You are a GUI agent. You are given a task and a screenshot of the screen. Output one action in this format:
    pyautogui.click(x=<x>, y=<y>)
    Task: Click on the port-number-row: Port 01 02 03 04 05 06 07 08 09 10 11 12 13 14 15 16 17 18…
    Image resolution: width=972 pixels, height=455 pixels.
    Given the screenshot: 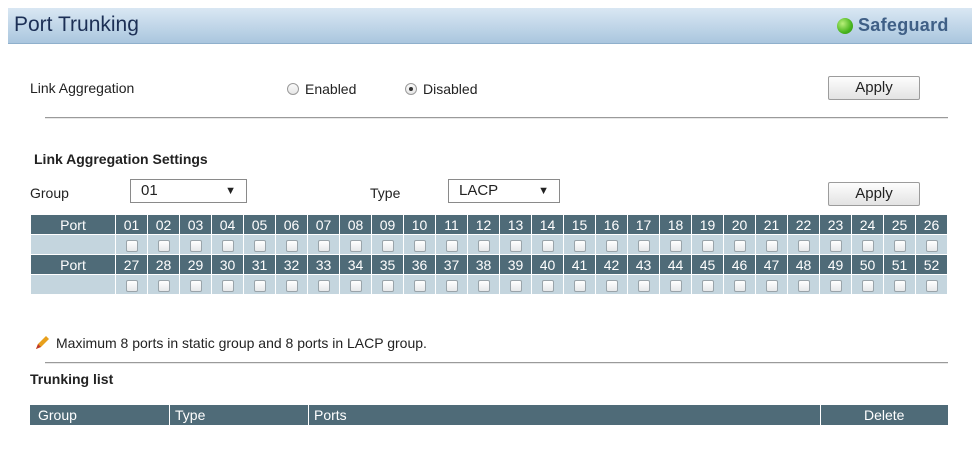 What is the action you would take?
    pyautogui.click(x=489, y=224)
    